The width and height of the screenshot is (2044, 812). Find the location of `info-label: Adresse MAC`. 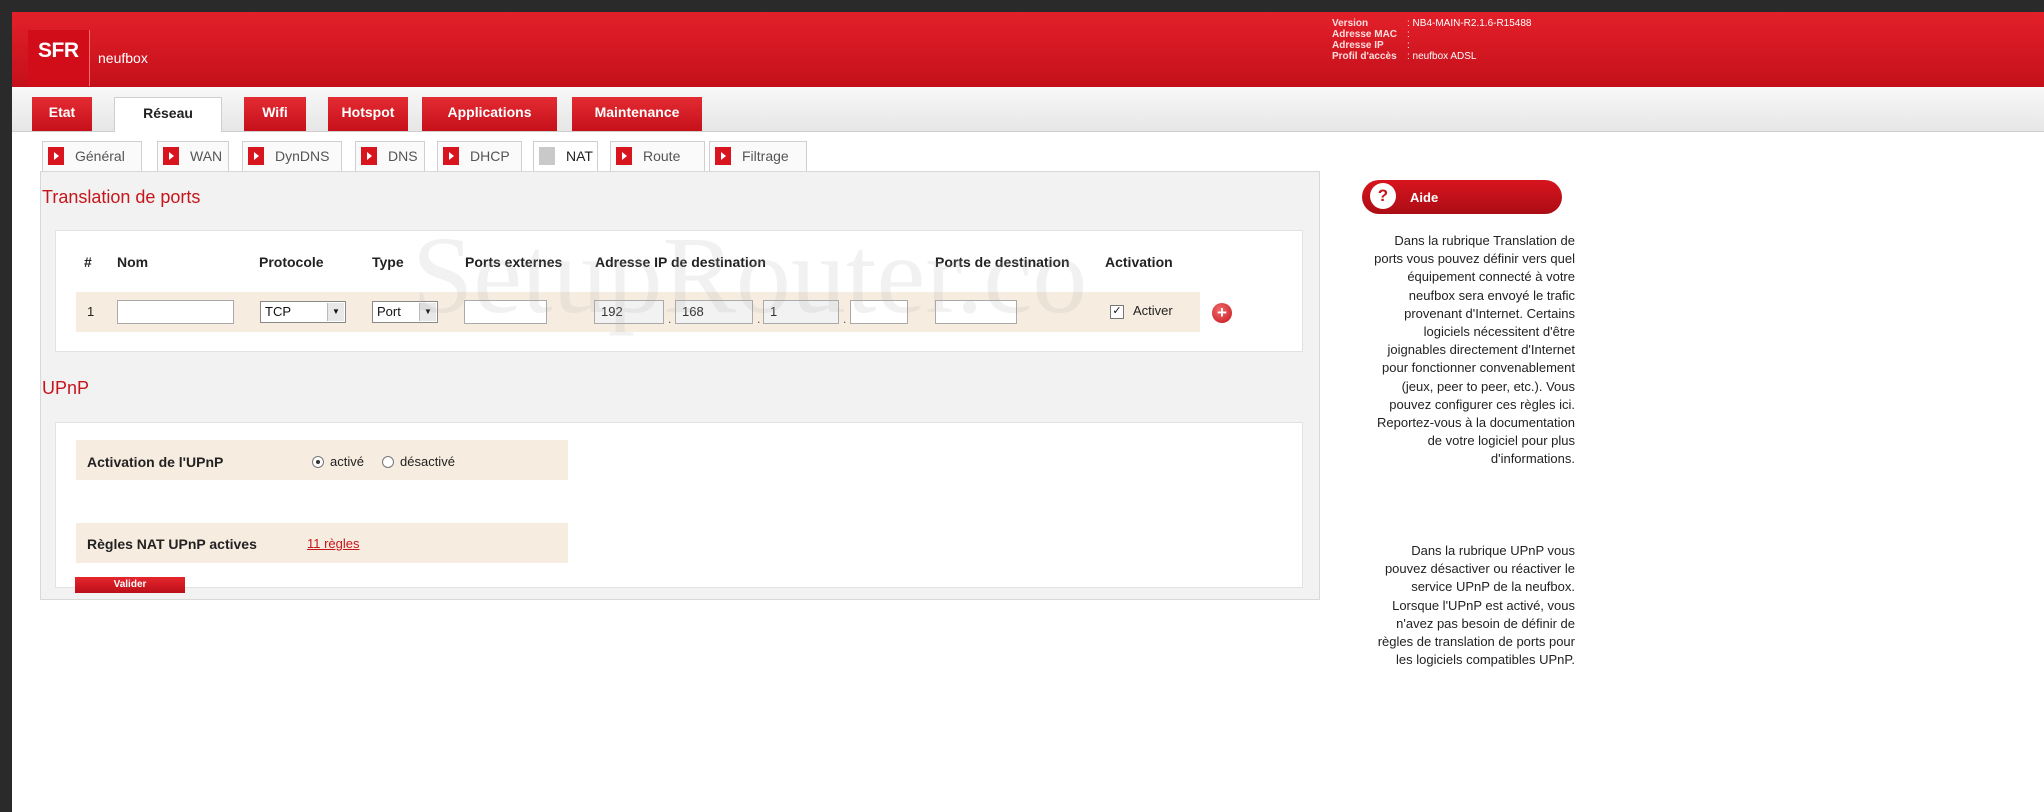

info-label: Adresse MAC is located at coordinates (1365, 34).